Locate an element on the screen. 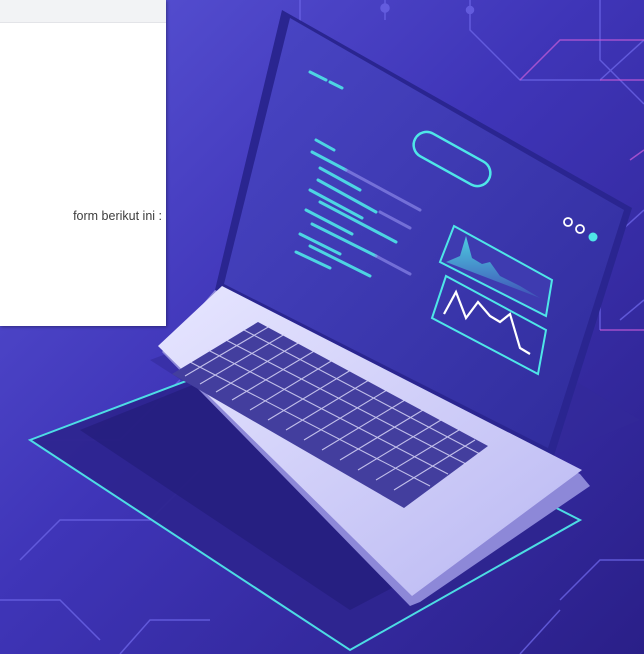 This screenshot has height=654, width=644. form-instruction-text: form berikut ini : is located at coordinates (117, 216).